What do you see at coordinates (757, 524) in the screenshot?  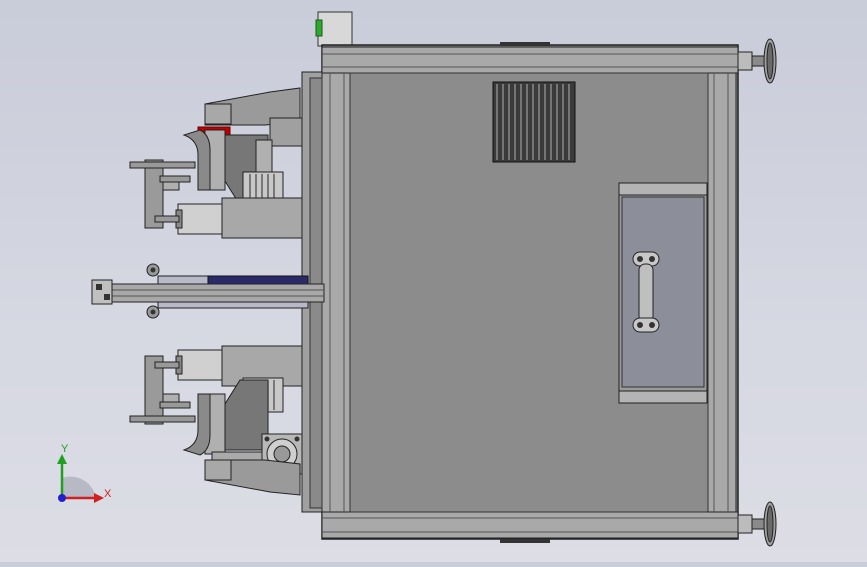 I see `leveling-foot-bottom` at bounding box center [757, 524].